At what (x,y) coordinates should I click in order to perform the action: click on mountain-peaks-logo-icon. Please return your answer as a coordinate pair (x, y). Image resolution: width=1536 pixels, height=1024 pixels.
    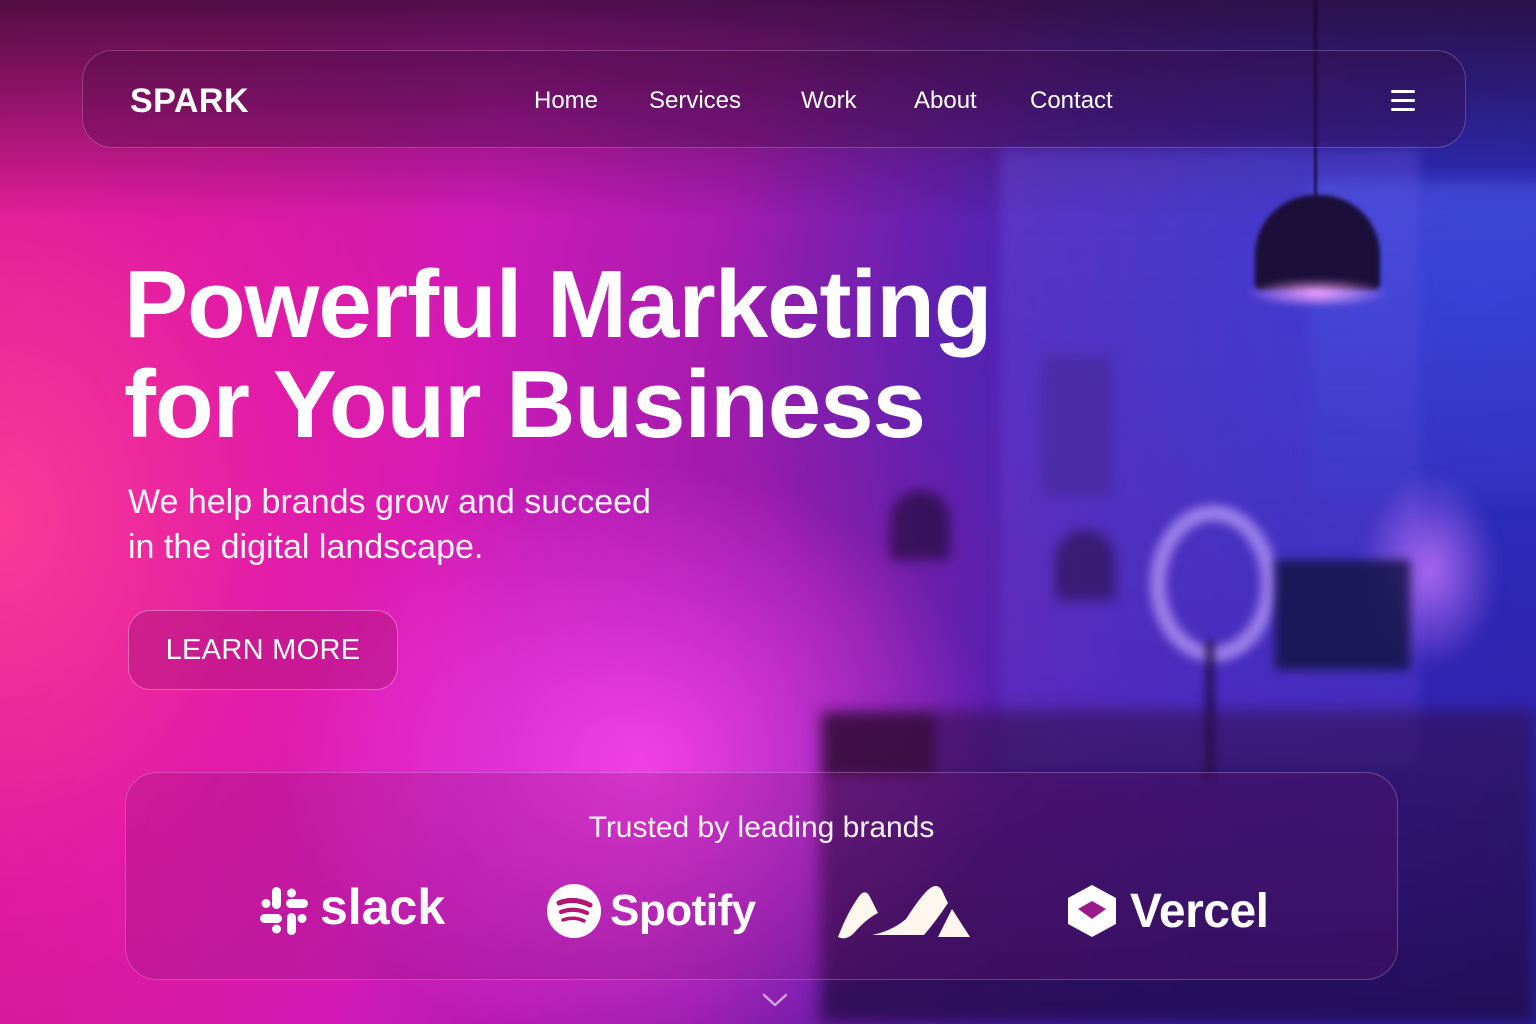
    Looking at the image, I should click on (904, 912).